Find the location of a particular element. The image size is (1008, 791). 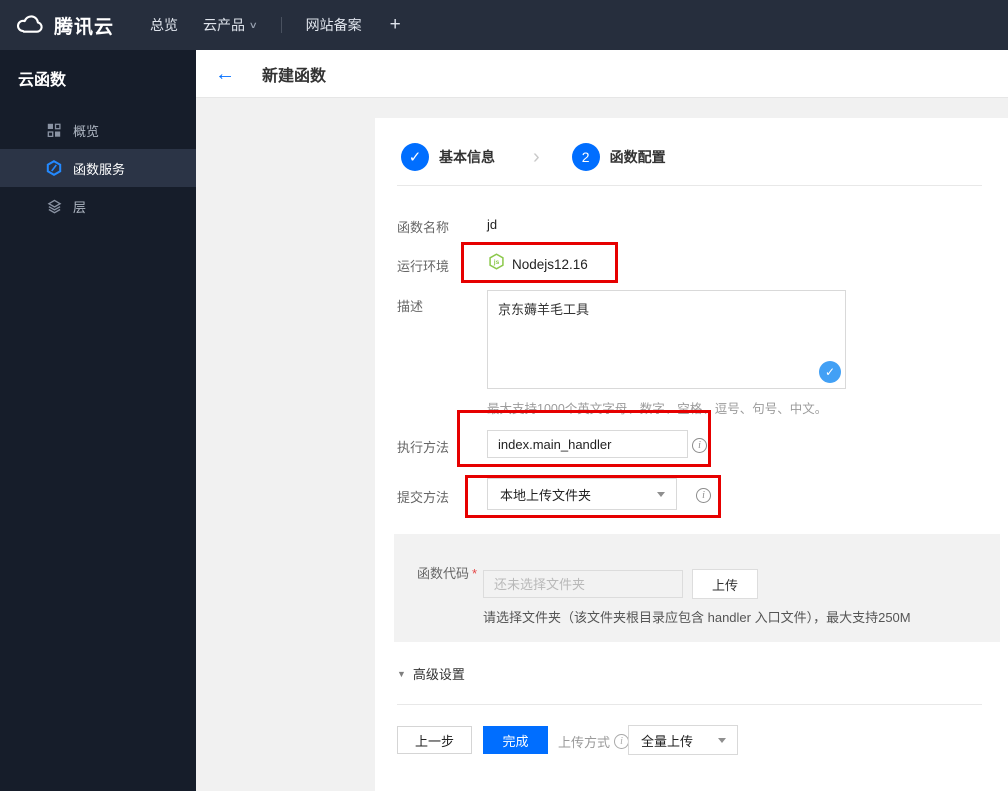

runtime-value: js Nodejs12.16 is located at coordinates (538, 264).